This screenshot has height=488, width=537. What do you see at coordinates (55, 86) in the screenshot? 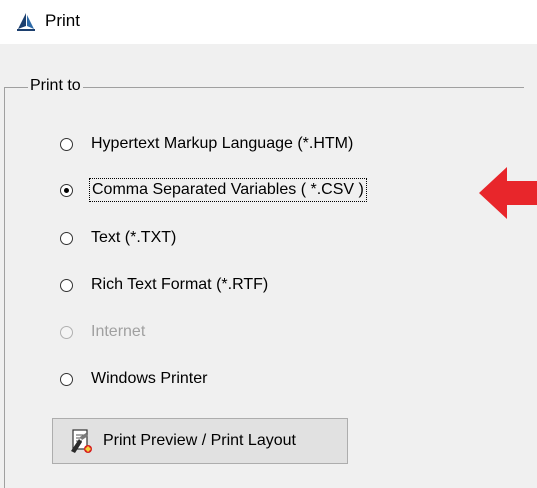
I see `print-to-legend: Print to` at bounding box center [55, 86].